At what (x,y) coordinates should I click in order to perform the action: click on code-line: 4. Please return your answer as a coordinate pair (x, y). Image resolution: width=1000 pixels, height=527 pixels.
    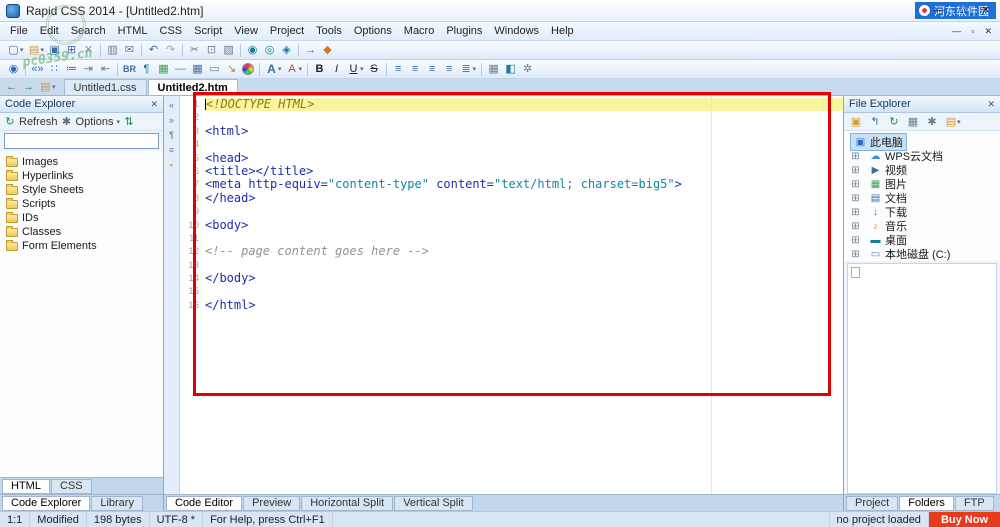
    Looking at the image, I should click on (511, 144).